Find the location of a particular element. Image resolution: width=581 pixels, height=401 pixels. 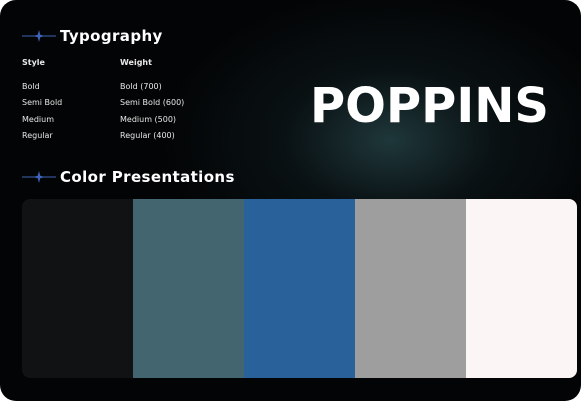

color-swatch-white is located at coordinates (521, 288).